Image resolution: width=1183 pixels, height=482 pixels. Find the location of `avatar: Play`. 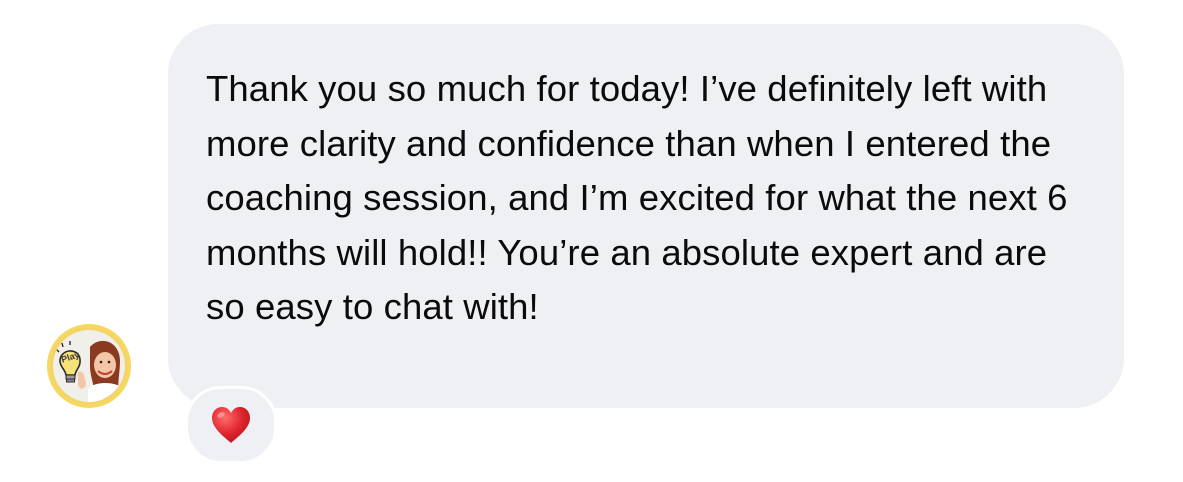

avatar: Play is located at coordinates (89, 366).